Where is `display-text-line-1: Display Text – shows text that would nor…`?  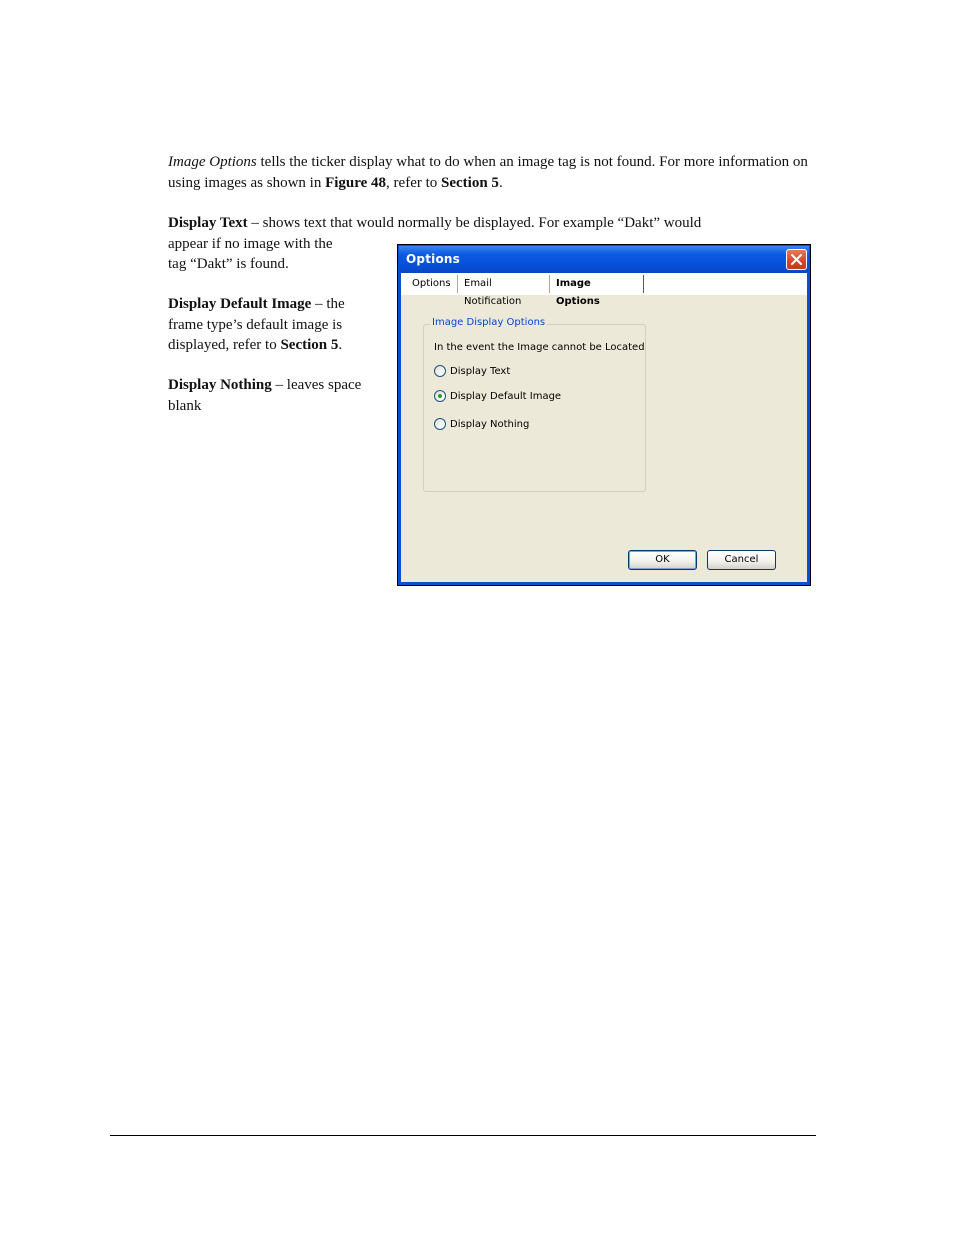 display-text-line-1: Display Text – shows text that would nor… is located at coordinates (493, 223).